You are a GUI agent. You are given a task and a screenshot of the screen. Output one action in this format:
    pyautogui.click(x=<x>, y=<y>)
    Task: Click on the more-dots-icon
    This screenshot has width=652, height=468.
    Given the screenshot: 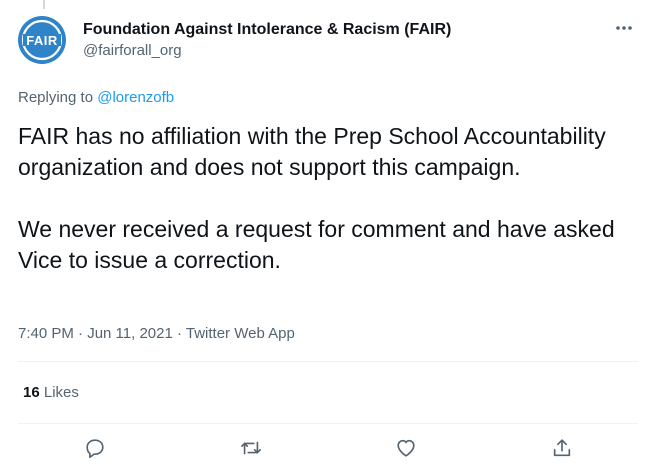 What is the action you would take?
    pyautogui.click(x=624, y=28)
    